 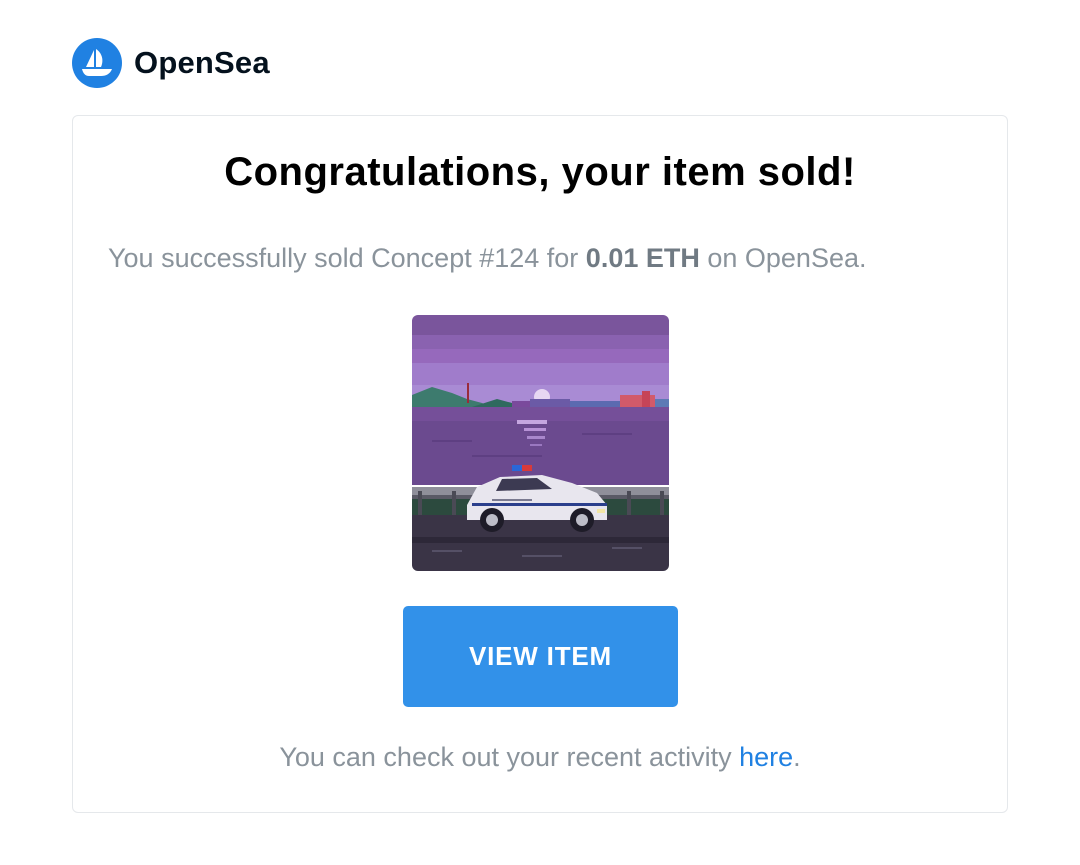 I want to click on view-item-button: VIEW ITEM, so click(x=540, y=656).